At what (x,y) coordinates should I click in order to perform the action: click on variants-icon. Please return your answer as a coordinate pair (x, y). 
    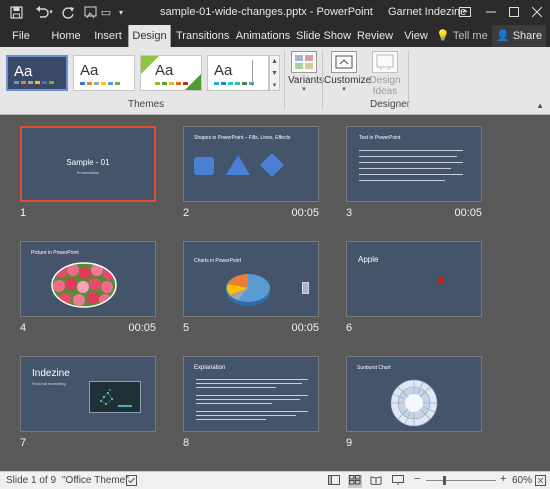
    Looking at the image, I should click on (304, 62).